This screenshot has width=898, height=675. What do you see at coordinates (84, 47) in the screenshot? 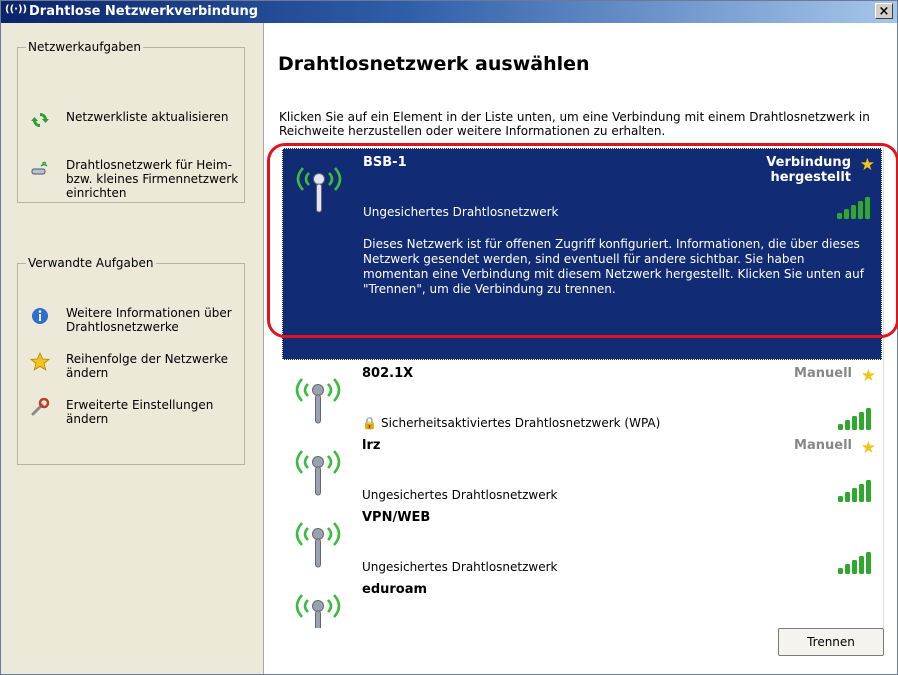
I see `network-tasks-title: Netzwerkaufgaben` at bounding box center [84, 47].